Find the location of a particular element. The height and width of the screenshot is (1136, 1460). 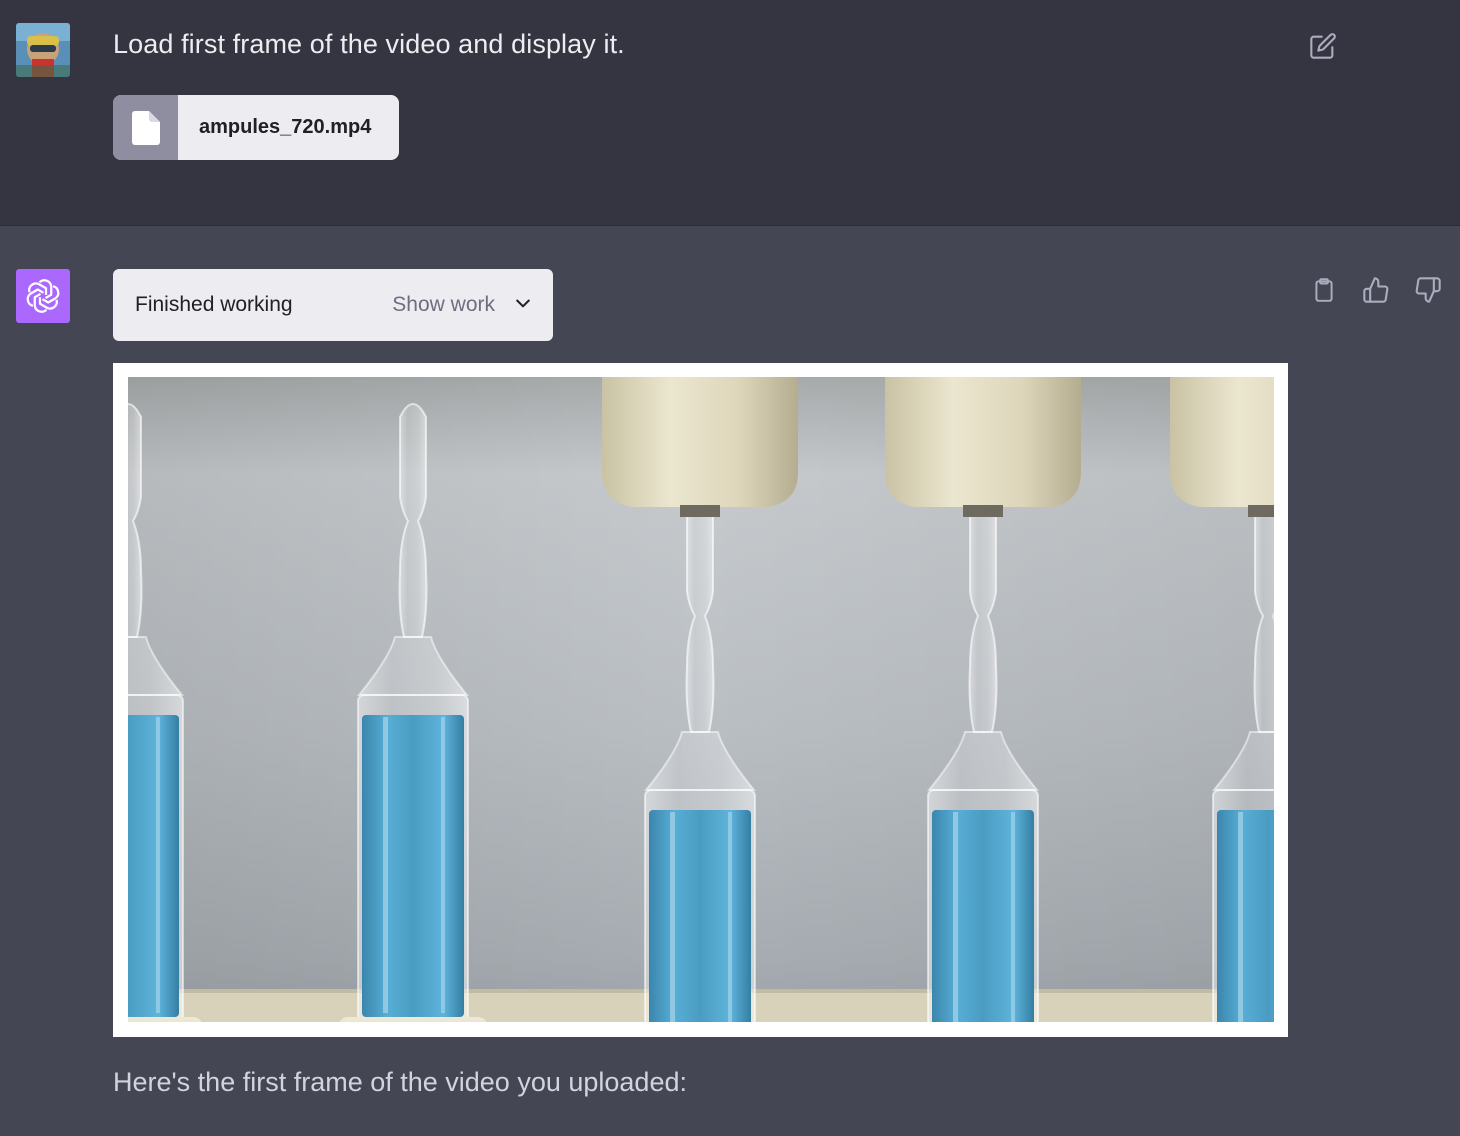

message-actions is located at coordinates (1376, 290).